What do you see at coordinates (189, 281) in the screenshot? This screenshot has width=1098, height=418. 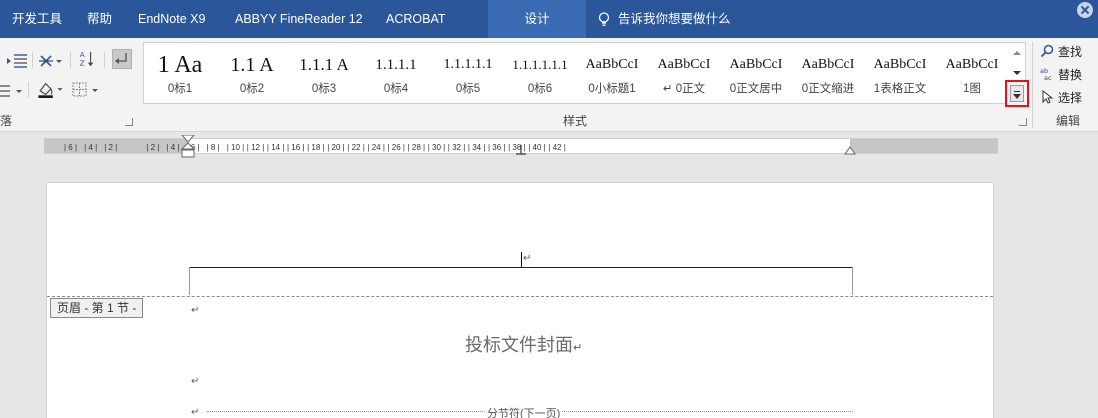 I see `crop-mark` at bounding box center [189, 281].